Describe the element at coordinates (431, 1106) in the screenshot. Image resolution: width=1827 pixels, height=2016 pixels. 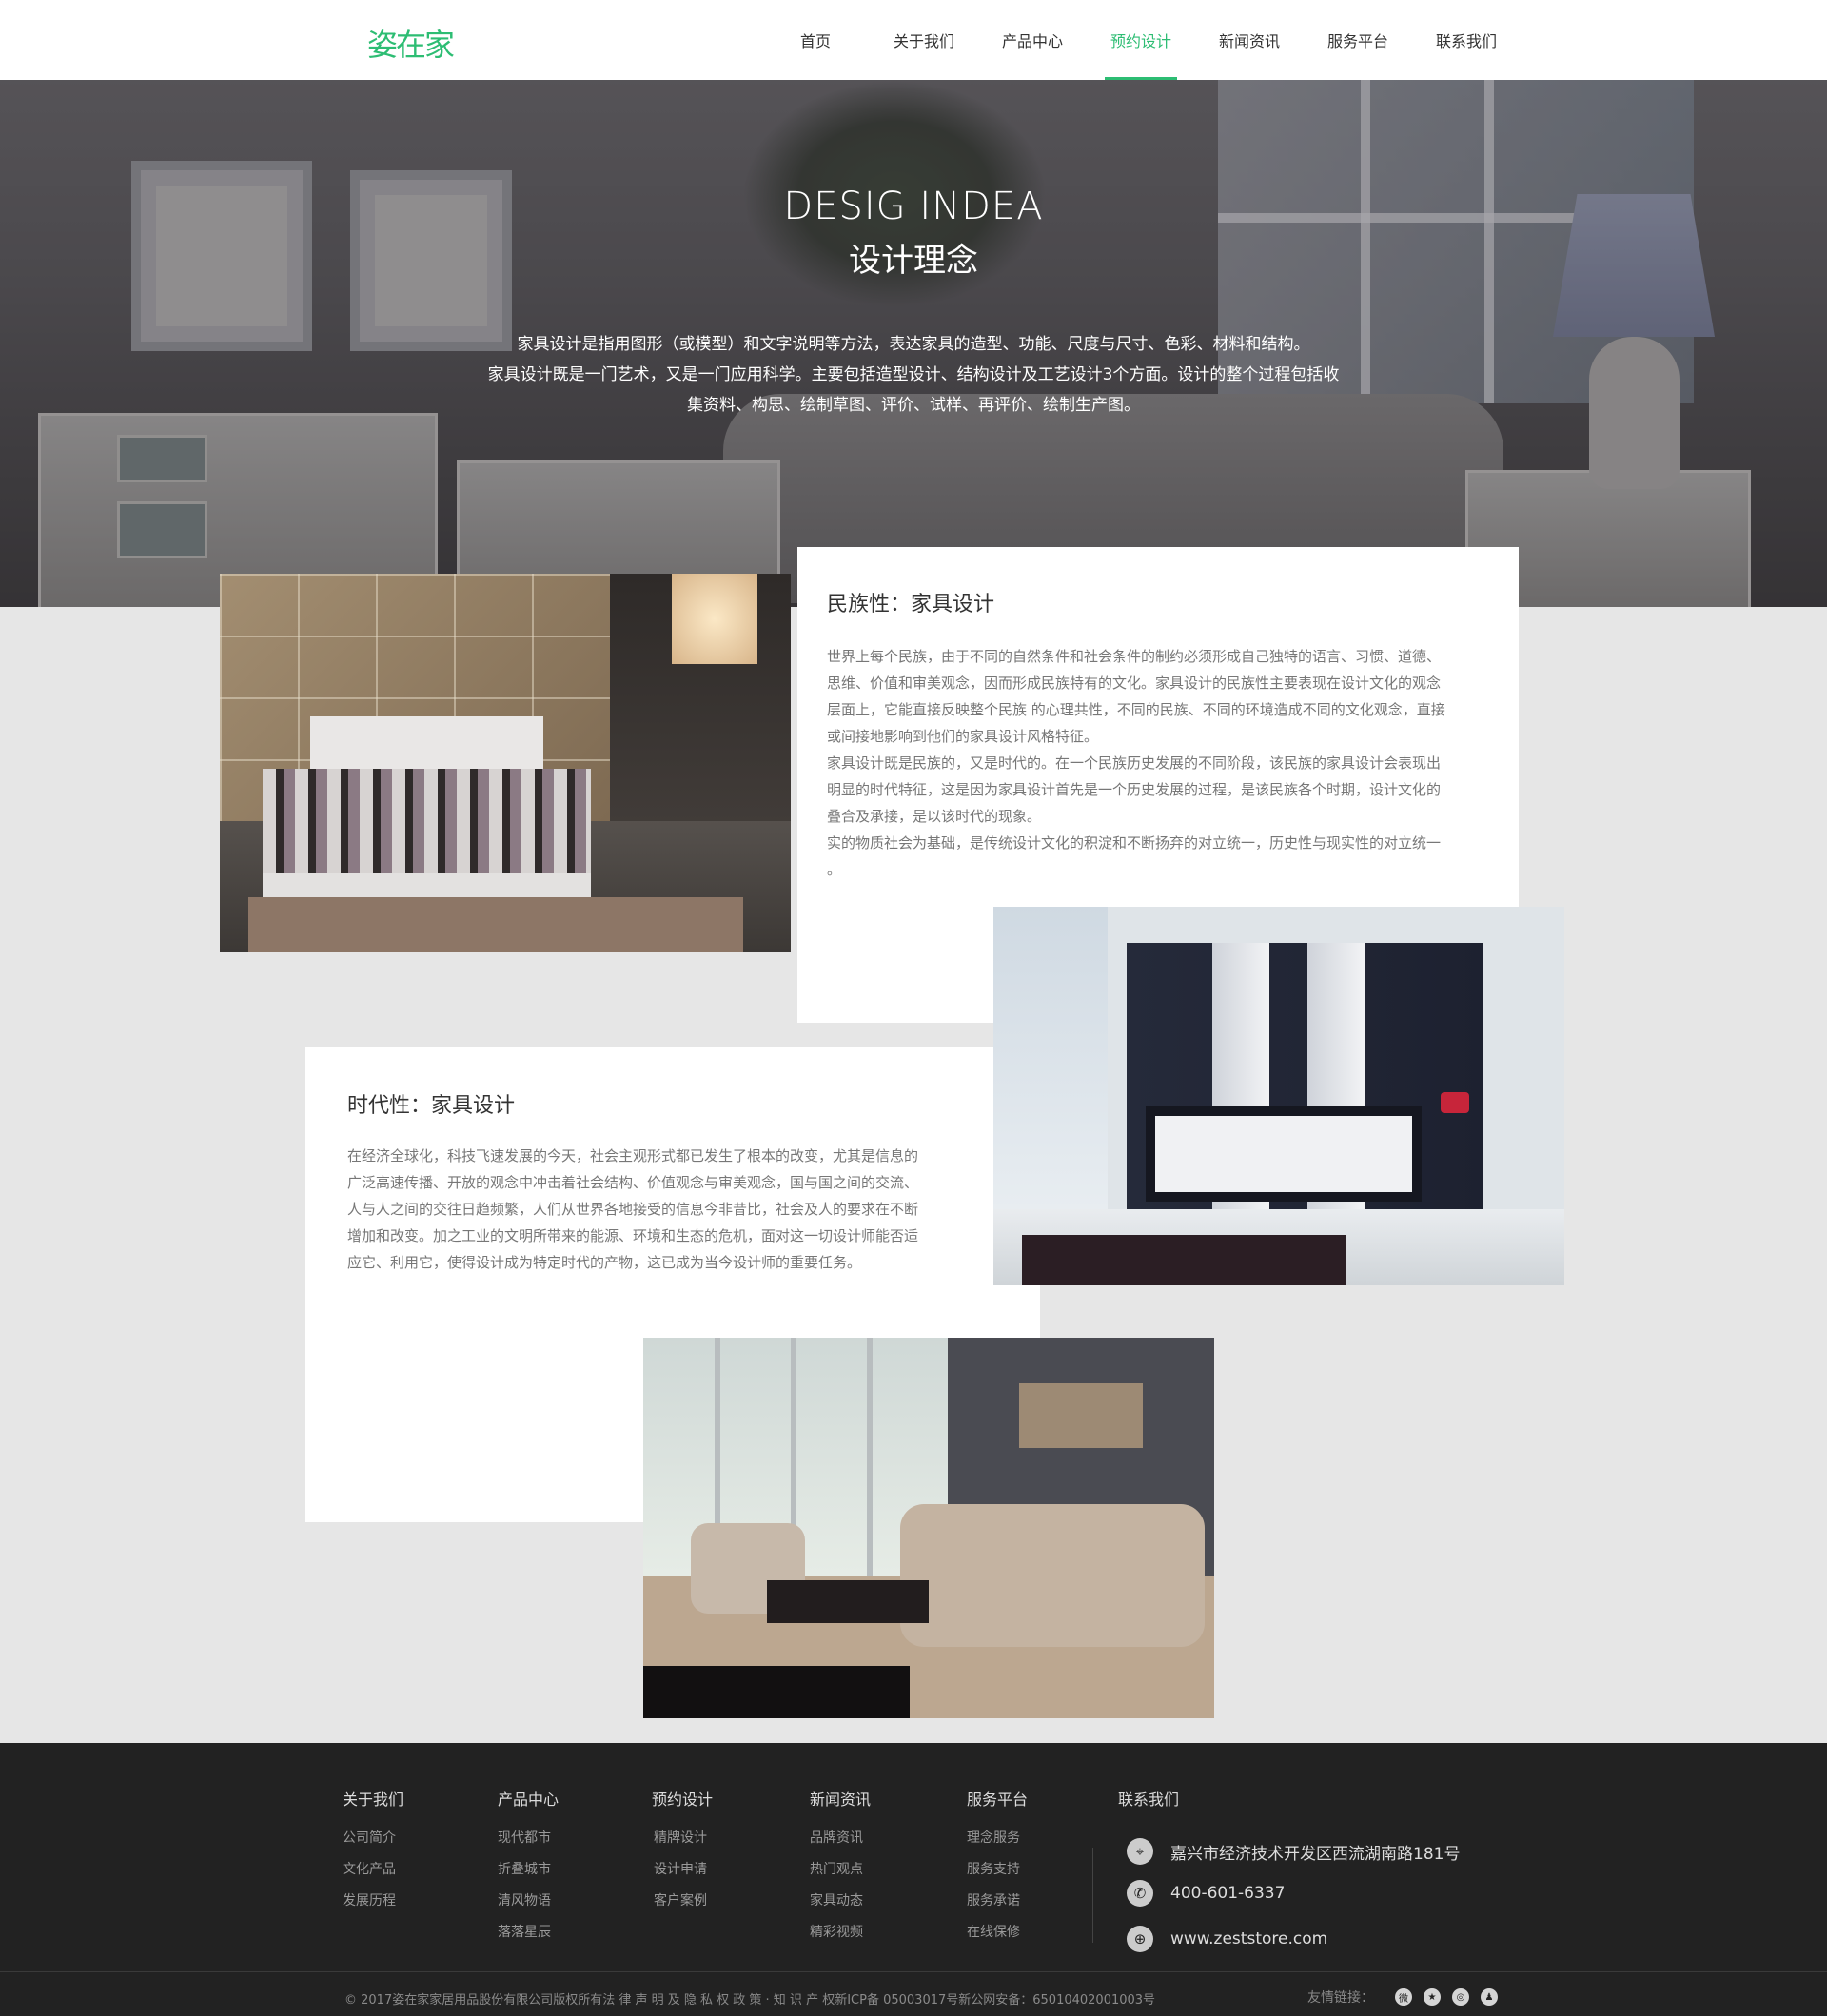
I see `era-title: 时代性：家具设计` at that location.